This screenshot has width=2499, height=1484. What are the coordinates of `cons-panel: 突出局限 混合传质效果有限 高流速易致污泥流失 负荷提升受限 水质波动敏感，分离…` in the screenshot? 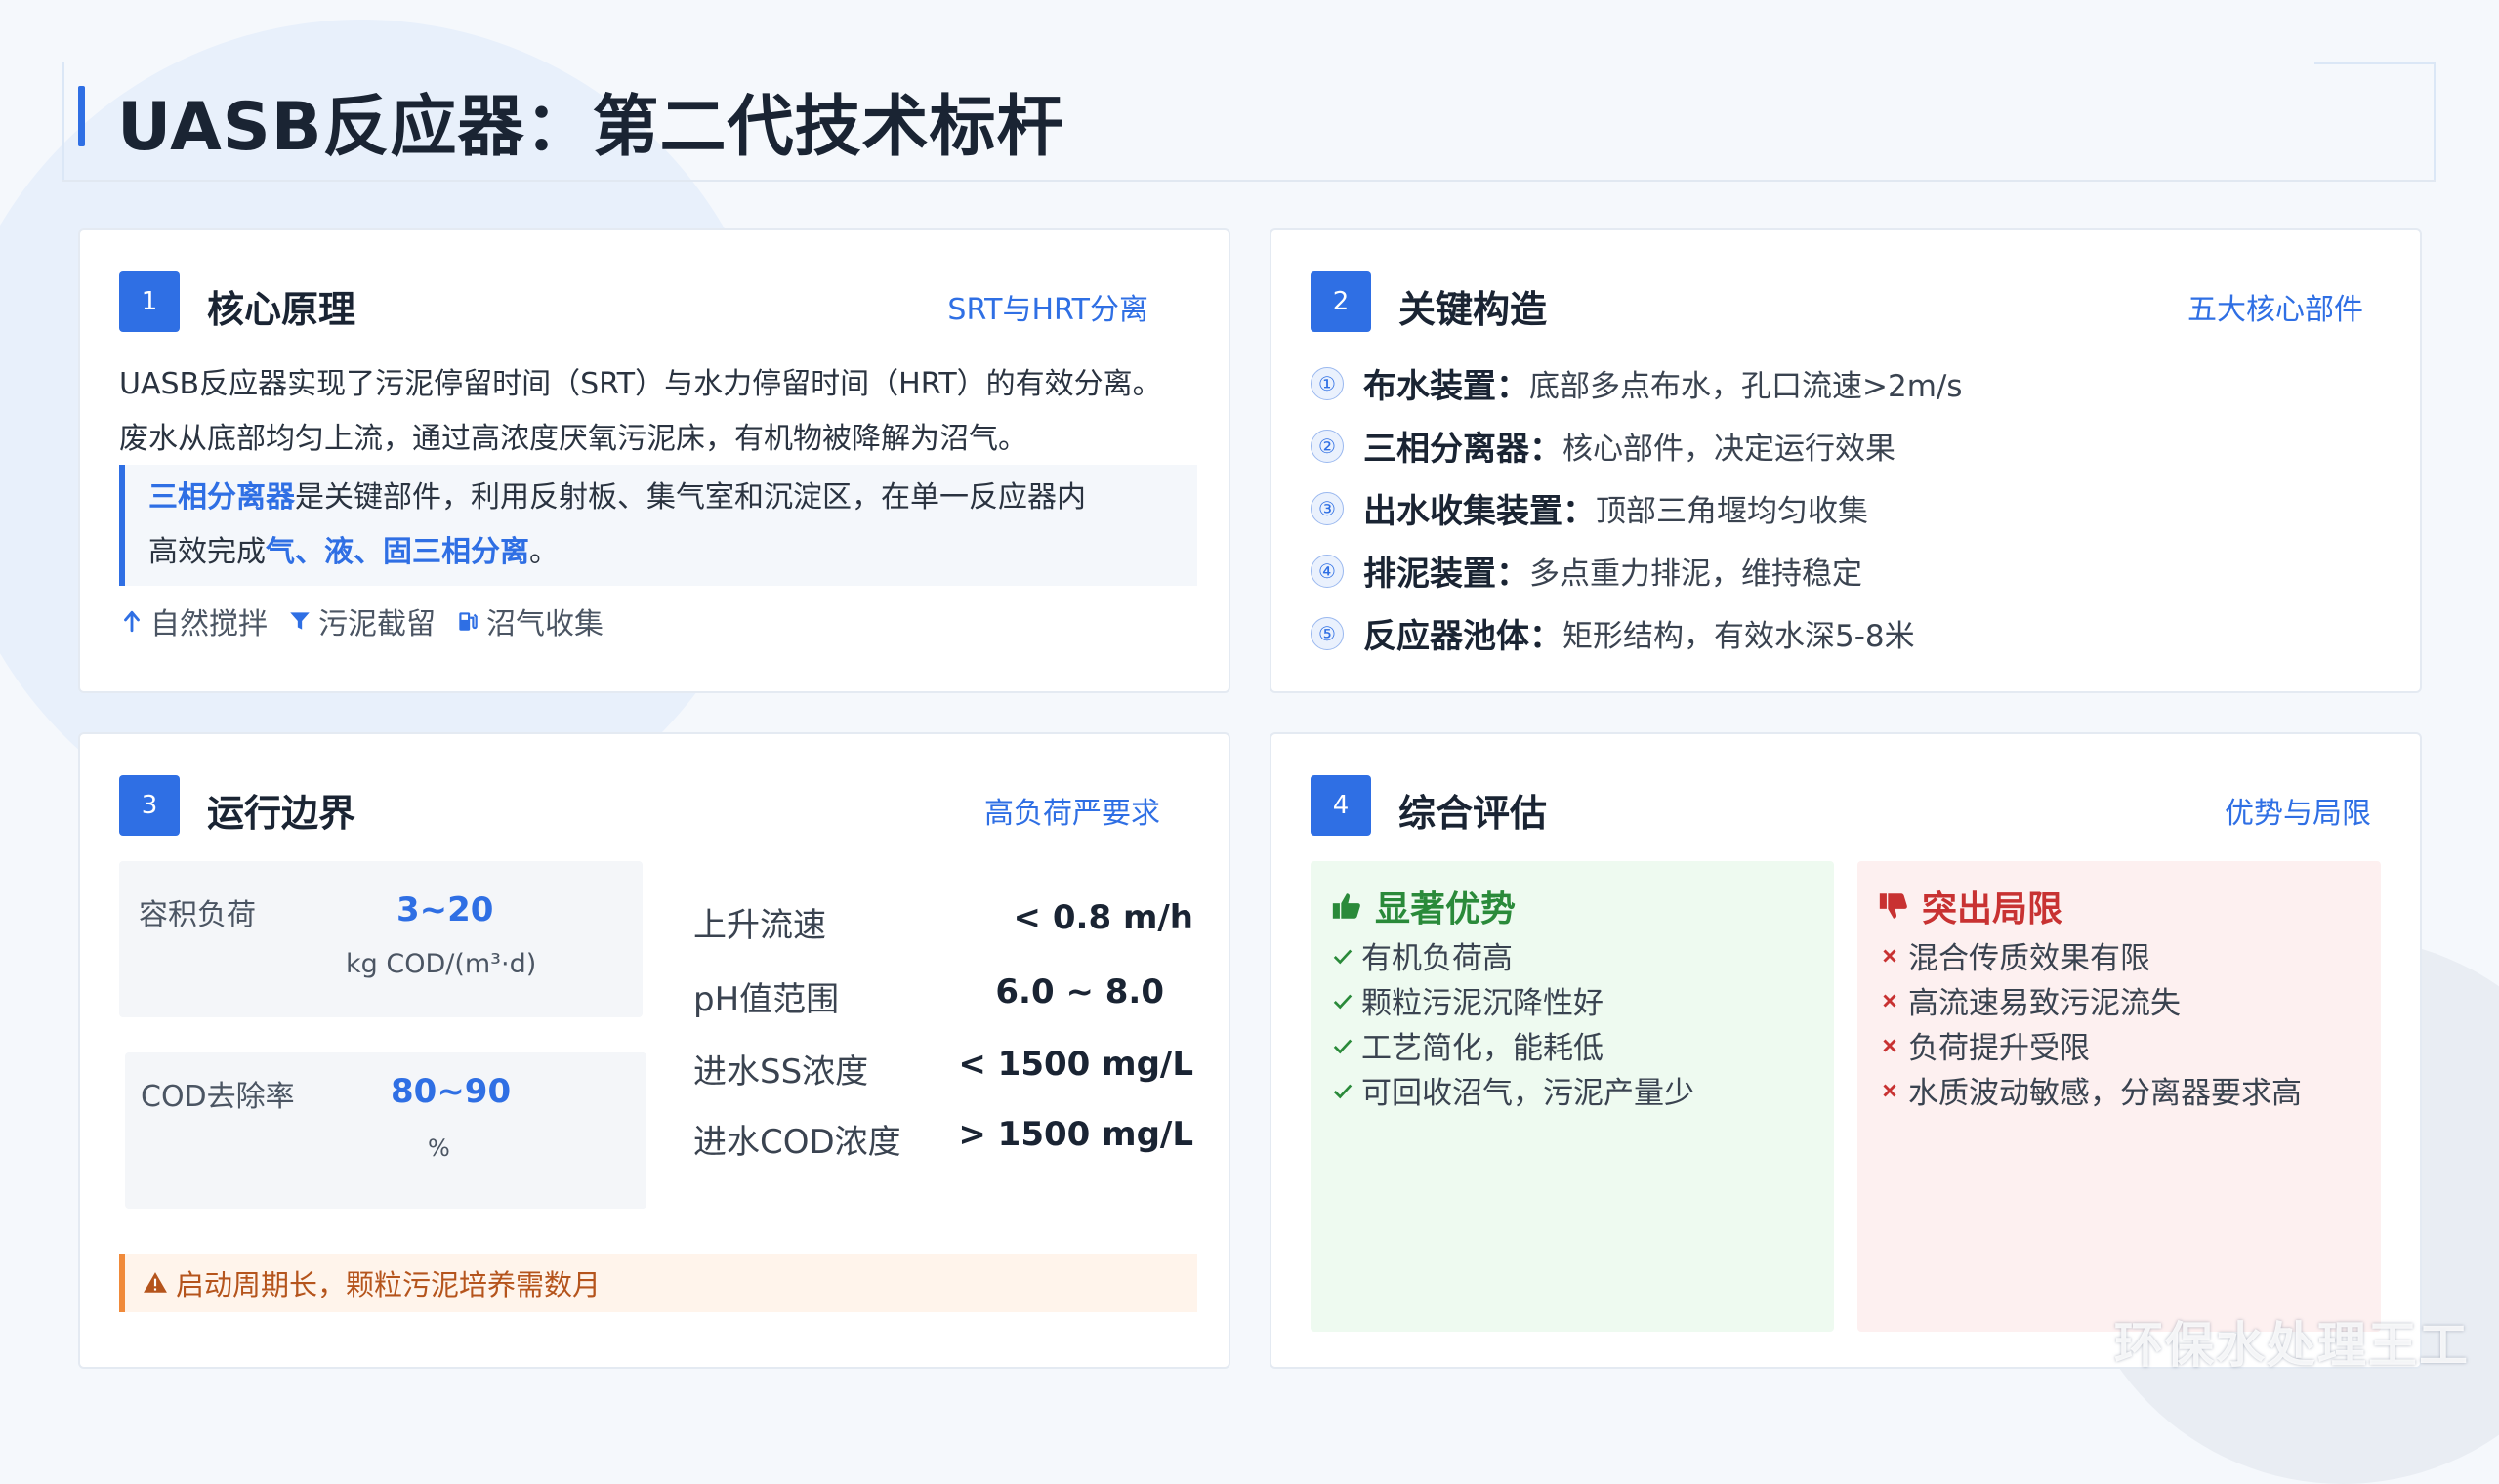 It's located at (2119, 1096).